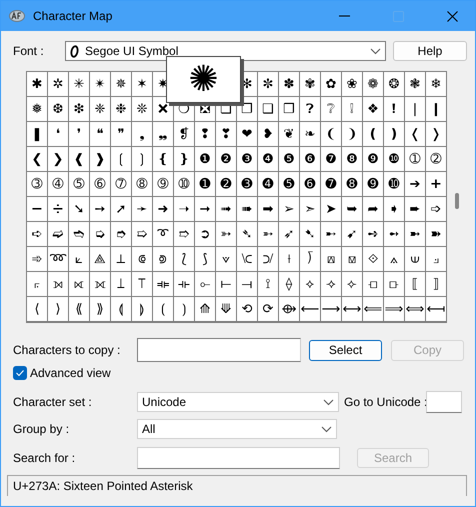  I want to click on character-cell: ❿, so click(394, 159).